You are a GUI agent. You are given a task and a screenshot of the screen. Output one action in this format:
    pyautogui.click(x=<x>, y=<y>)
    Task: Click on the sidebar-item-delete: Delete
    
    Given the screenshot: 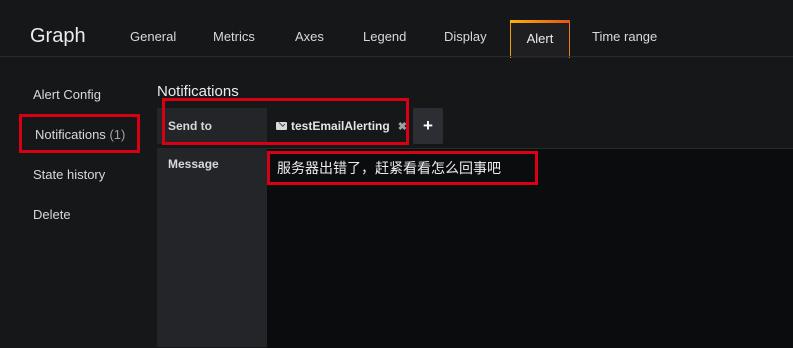 What is the action you would take?
    pyautogui.click(x=52, y=214)
    